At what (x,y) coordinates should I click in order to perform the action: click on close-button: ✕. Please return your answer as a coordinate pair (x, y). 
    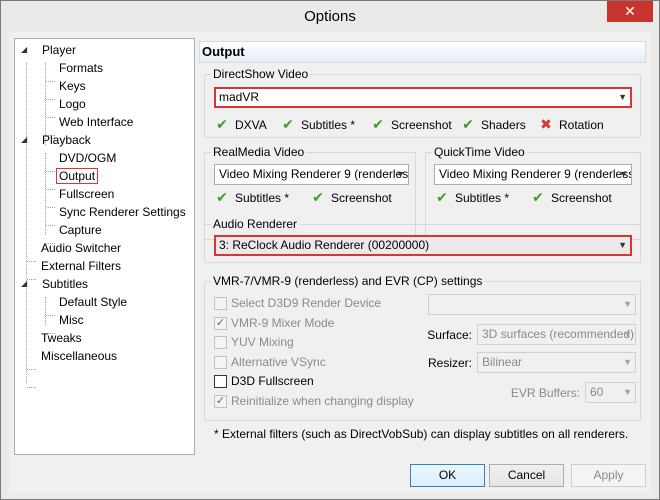
    Looking at the image, I should click on (630, 11).